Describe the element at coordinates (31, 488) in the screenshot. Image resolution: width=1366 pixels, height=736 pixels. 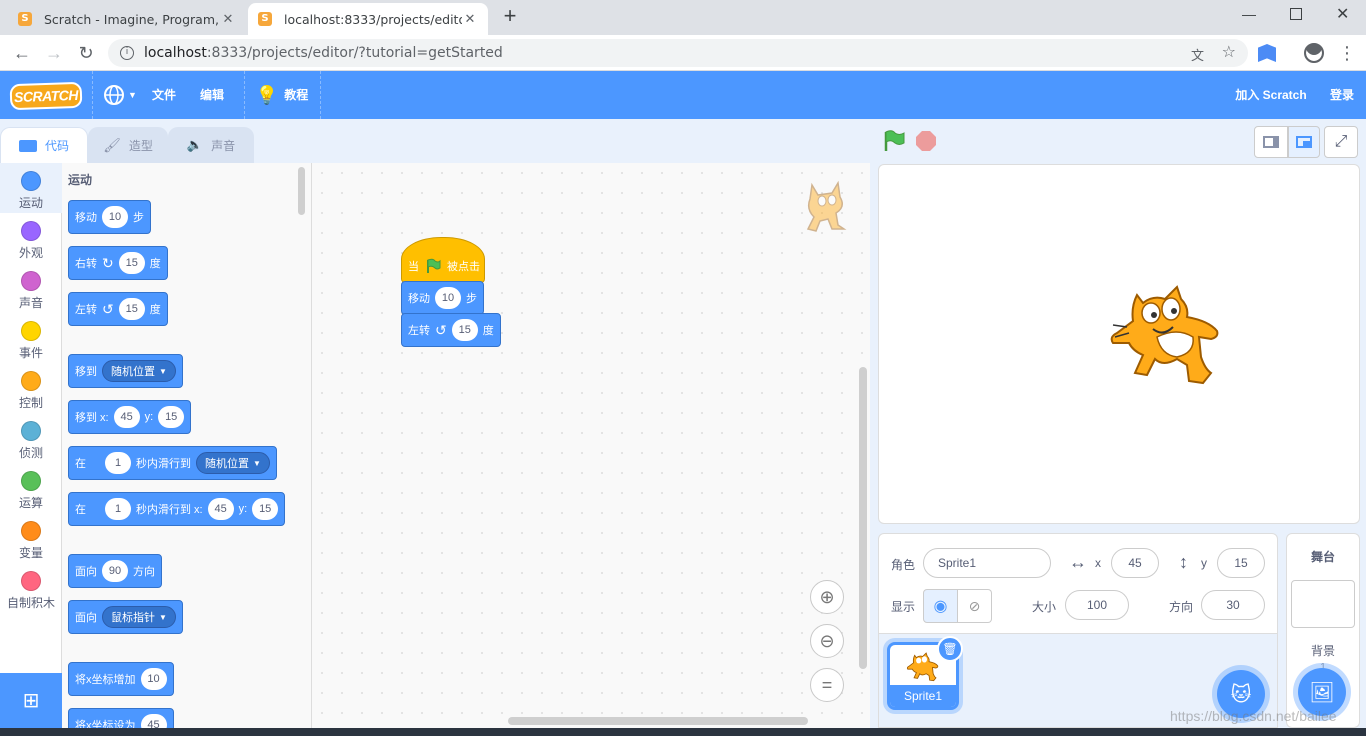
I see `category-operators: 运算` at that location.